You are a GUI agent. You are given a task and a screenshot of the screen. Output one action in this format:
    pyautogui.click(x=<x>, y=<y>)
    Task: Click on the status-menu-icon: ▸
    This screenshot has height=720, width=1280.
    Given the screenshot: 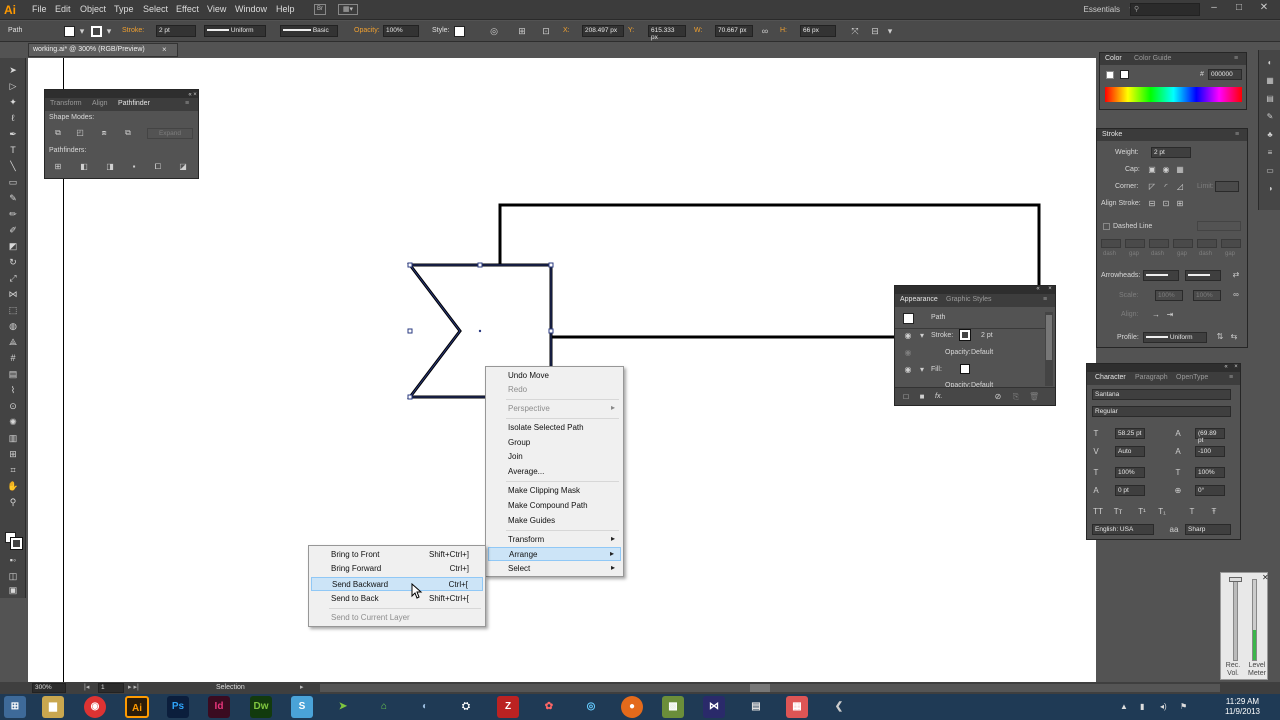 What is the action you would take?
    pyautogui.click(x=302, y=687)
    